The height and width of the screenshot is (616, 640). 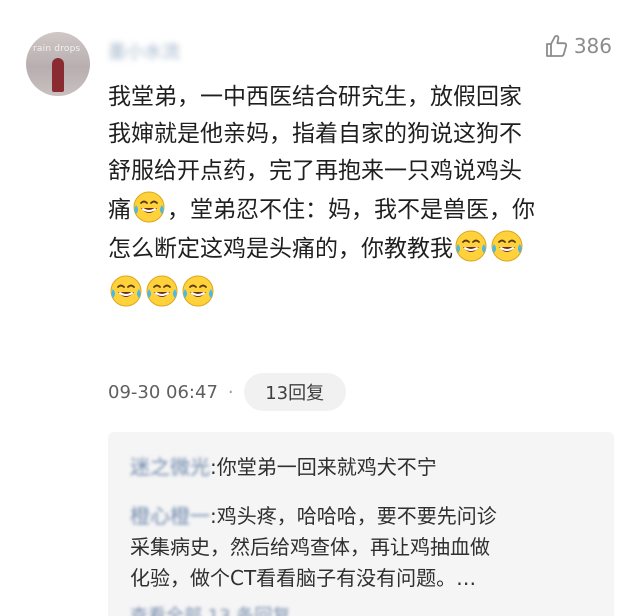 What do you see at coordinates (356, 516) in the screenshot?
I see `reply-text: 鸡头疼，哈哈哈，要不要先问诊` at bounding box center [356, 516].